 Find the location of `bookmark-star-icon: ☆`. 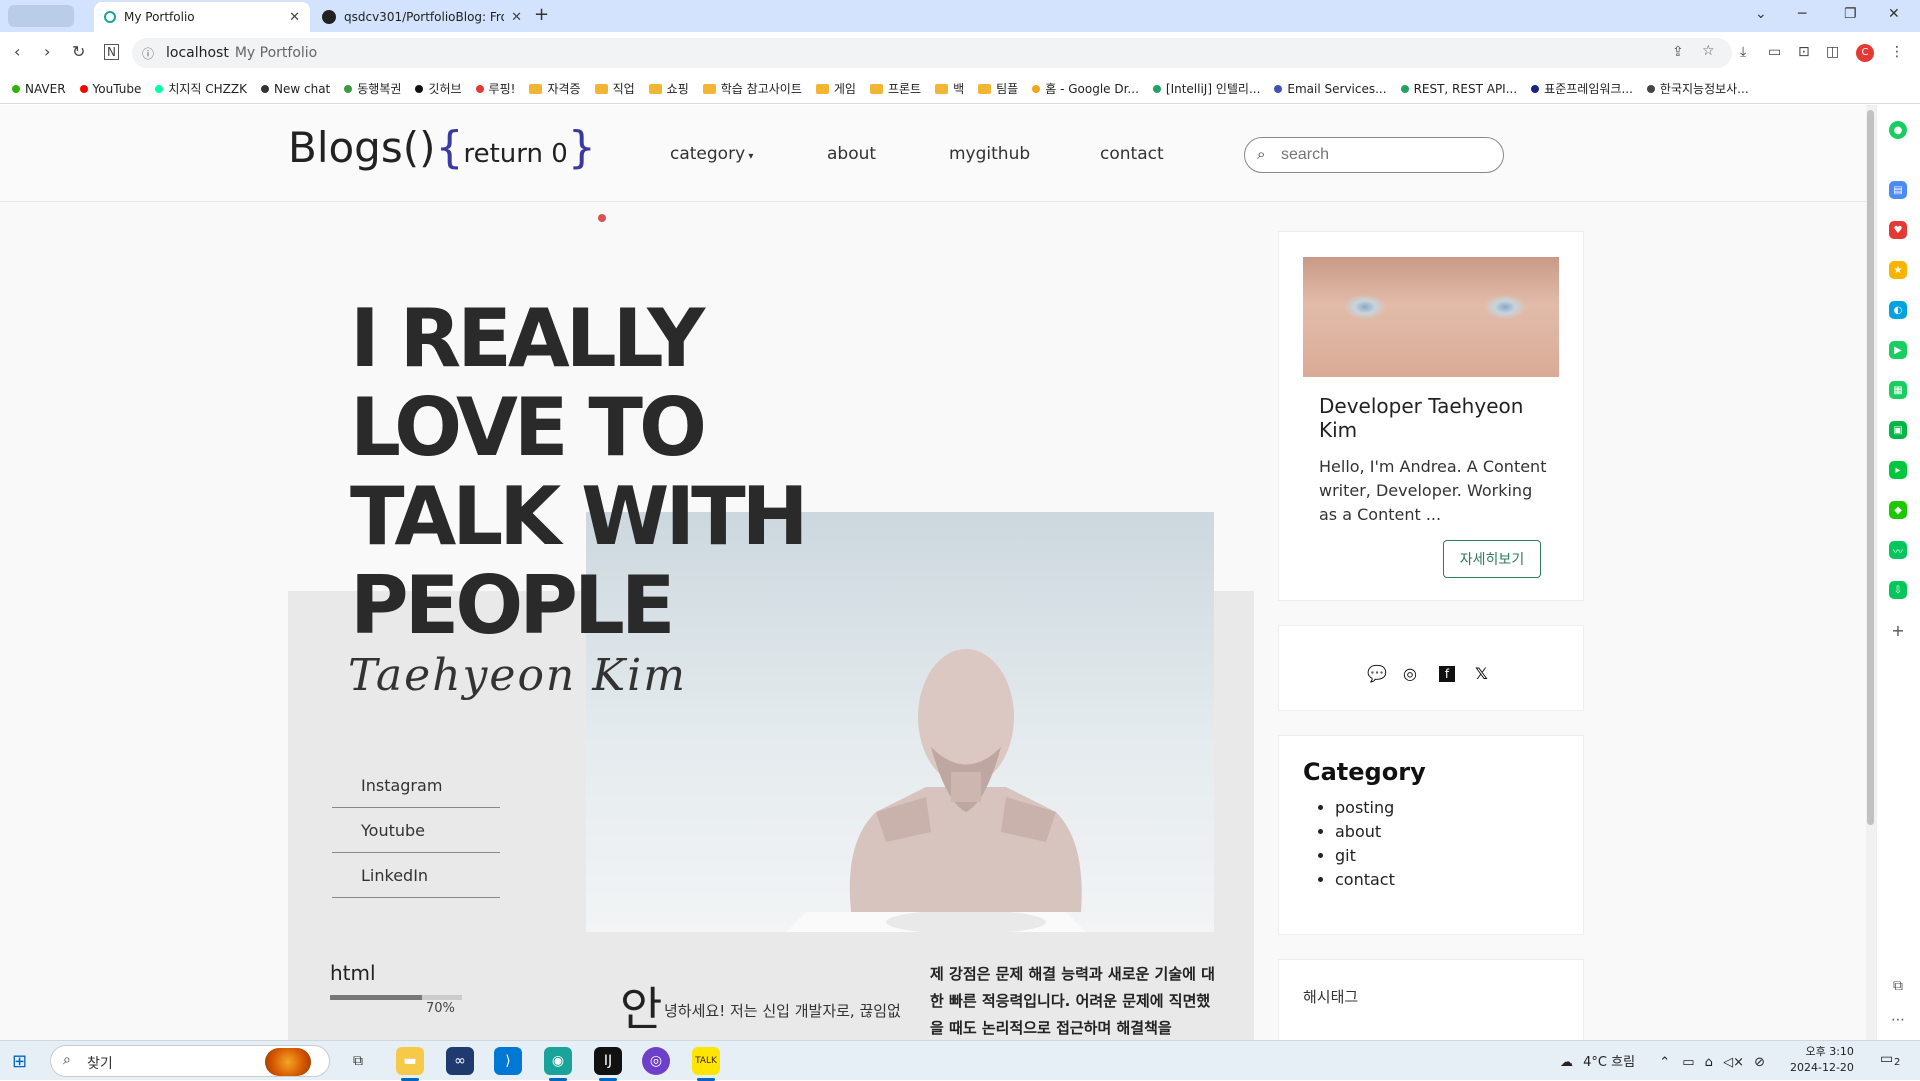

bookmark-star-icon: ☆ is located at coordinates (1708, 51).